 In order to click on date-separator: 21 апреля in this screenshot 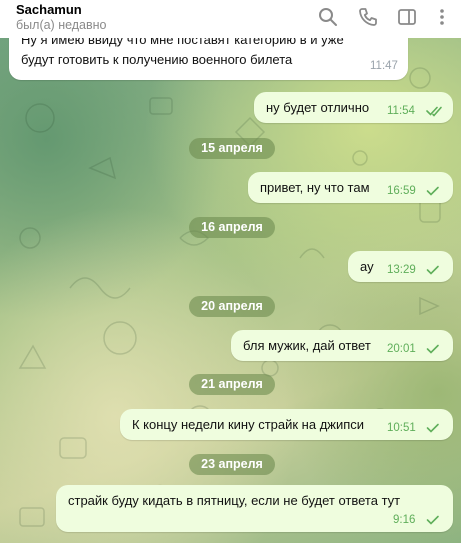, I will do `click(232, 384)`.